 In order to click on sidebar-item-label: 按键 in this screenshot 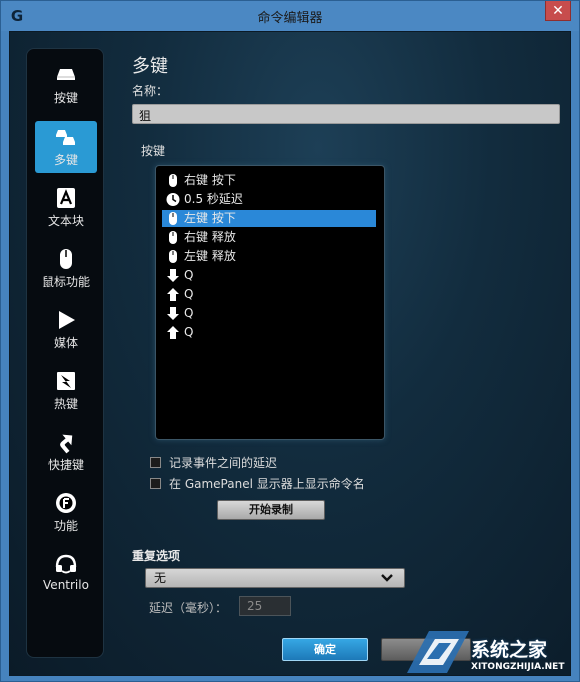, I will do `click(65, 98)`.